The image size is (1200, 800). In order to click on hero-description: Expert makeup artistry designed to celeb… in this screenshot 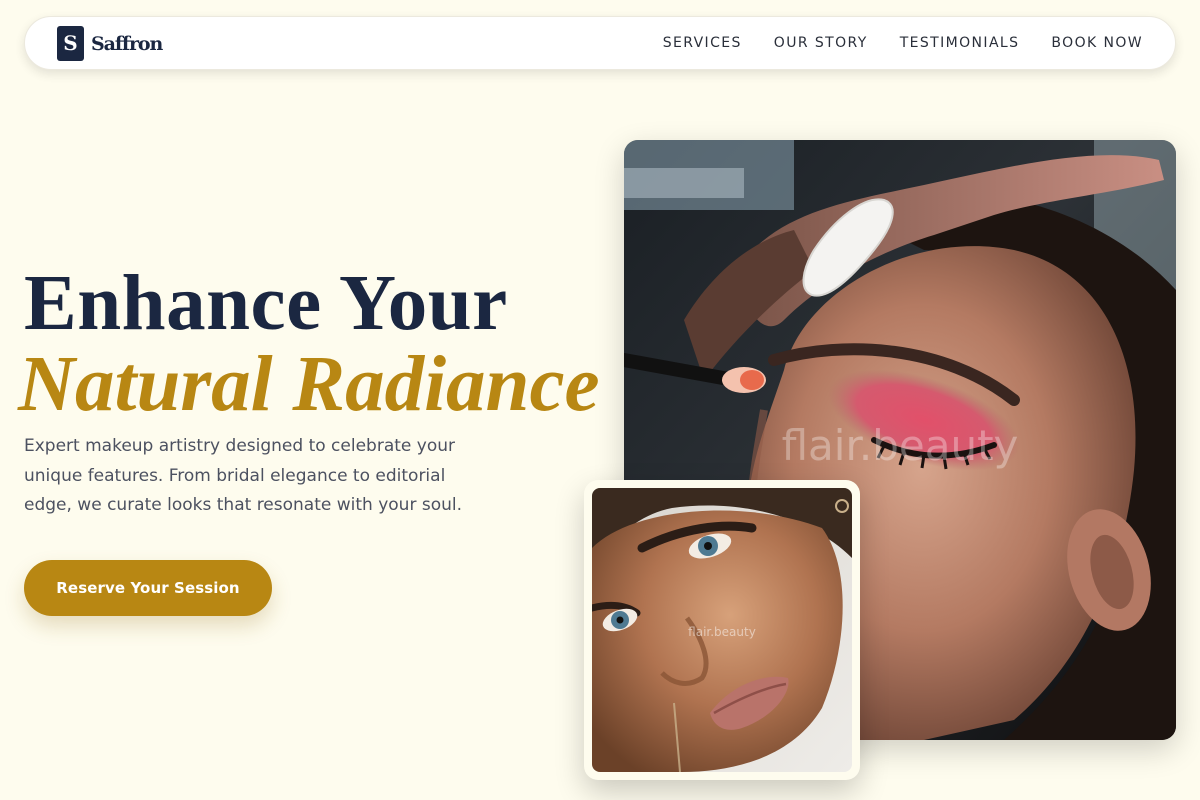, I will do `click(243, 475)`.